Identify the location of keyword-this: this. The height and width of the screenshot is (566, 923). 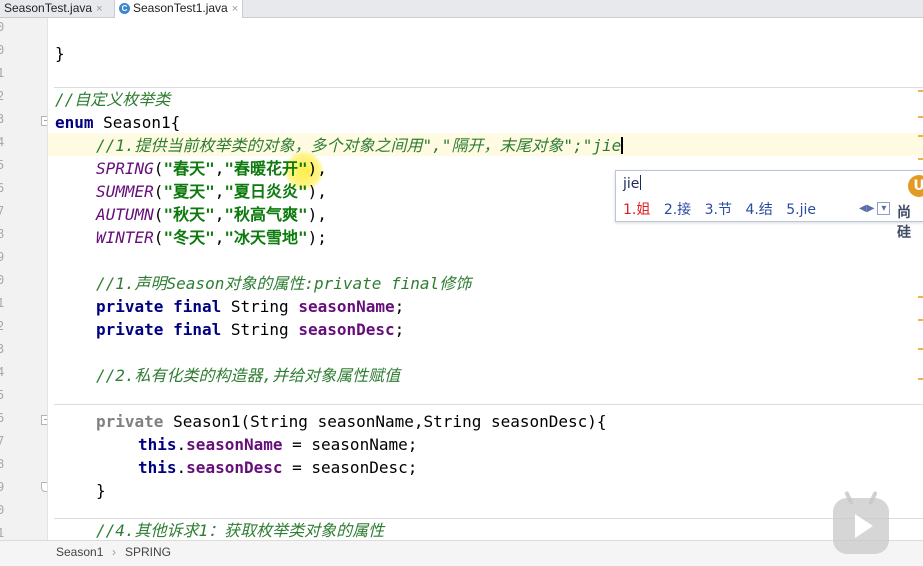
(157, 444).